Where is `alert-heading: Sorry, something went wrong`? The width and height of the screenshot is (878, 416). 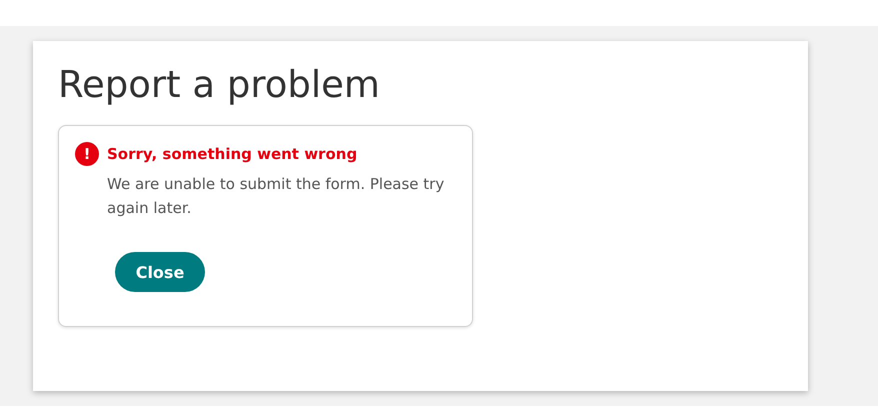 alert-heading: Sorry, something went wrong is located at coordinates (232, 154).